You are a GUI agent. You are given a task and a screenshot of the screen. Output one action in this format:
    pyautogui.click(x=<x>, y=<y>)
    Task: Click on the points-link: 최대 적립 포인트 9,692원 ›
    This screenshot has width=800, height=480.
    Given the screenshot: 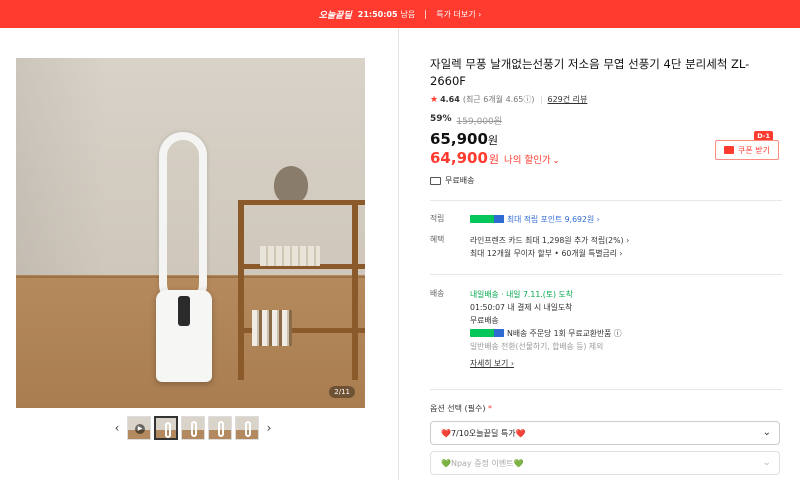 What is the action you would take?
    pyautogui.click(x=553, y=219)
    